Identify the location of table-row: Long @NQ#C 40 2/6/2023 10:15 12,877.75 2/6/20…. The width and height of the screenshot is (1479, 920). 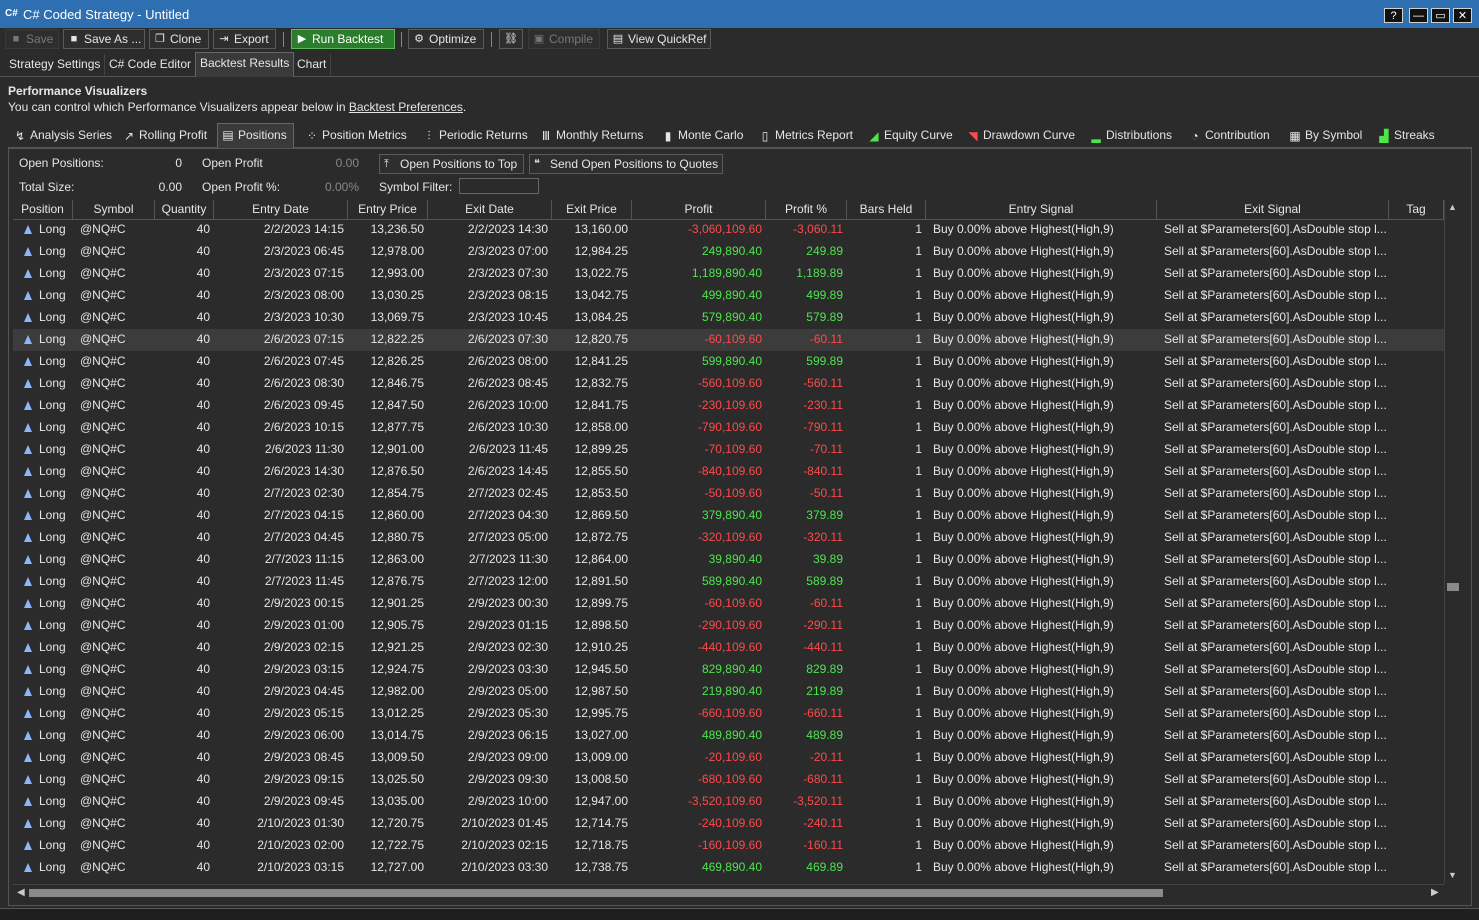
(728, 428).